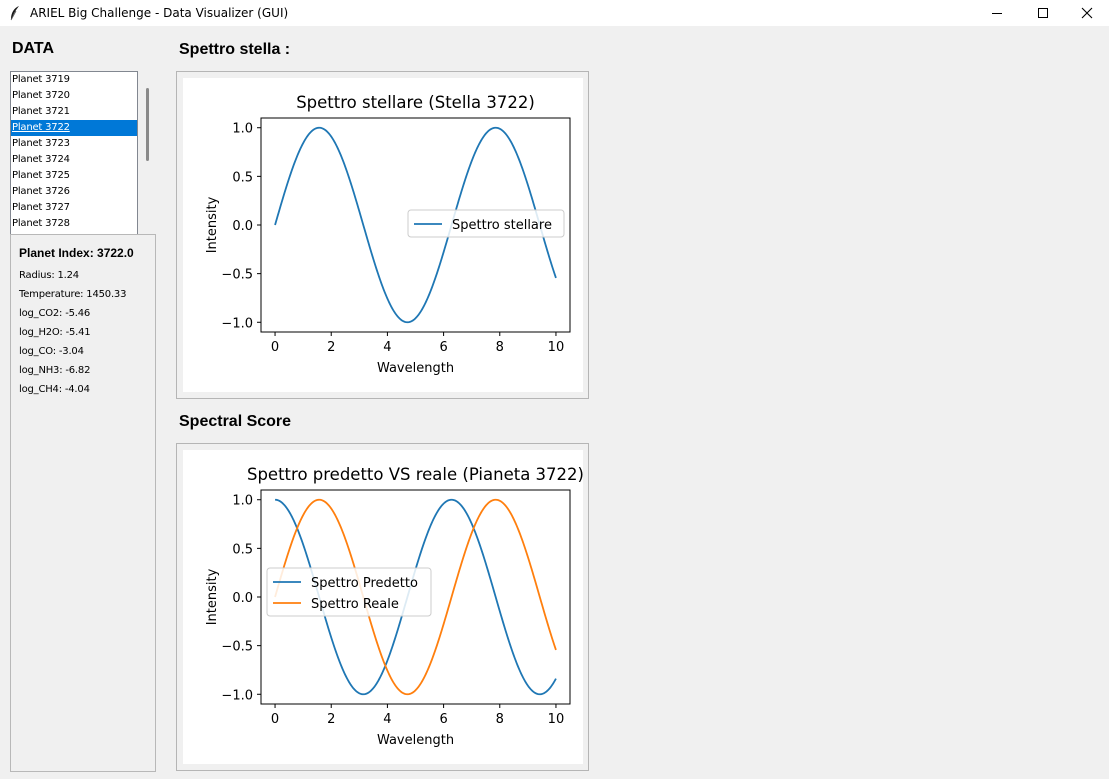 Image resolution: width=1109 pixels, height=779 pixels. I want to click on planet-list-item: Planet 3722, so click(74, 128).